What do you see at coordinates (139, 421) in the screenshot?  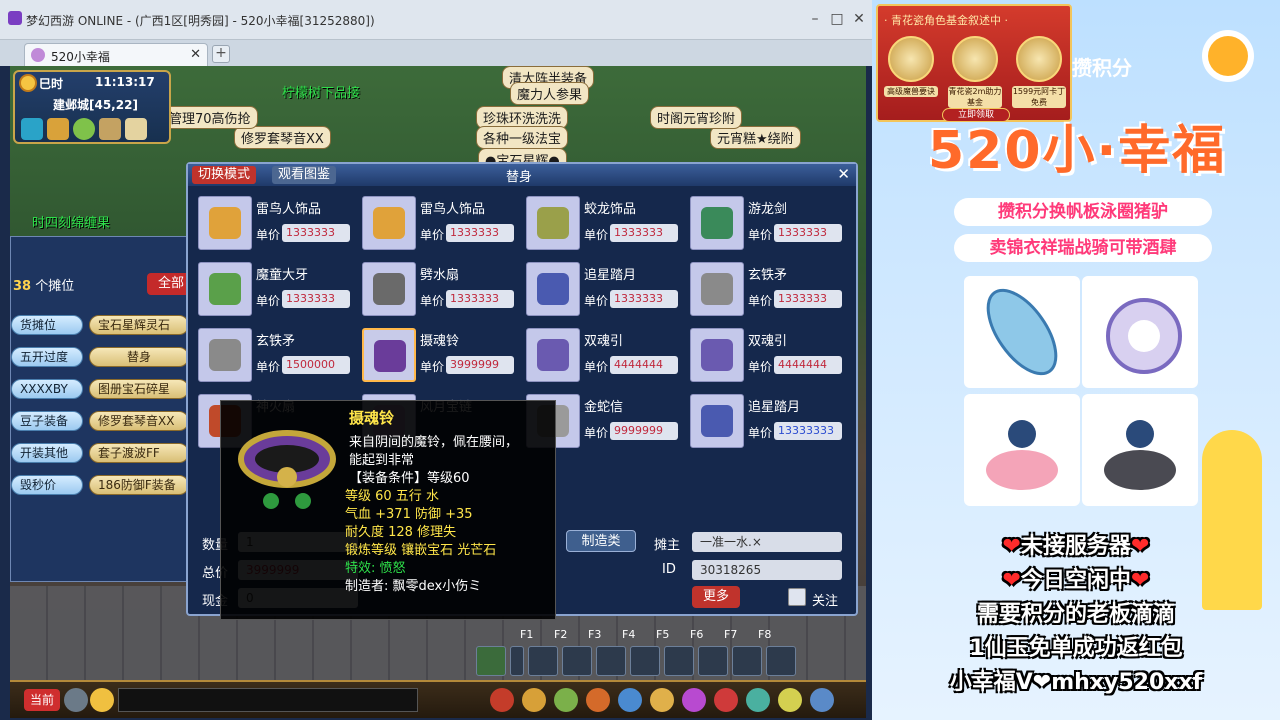 I see `stall-filter-right: 修罗套琴音XX` at bounding box center [139, 421].